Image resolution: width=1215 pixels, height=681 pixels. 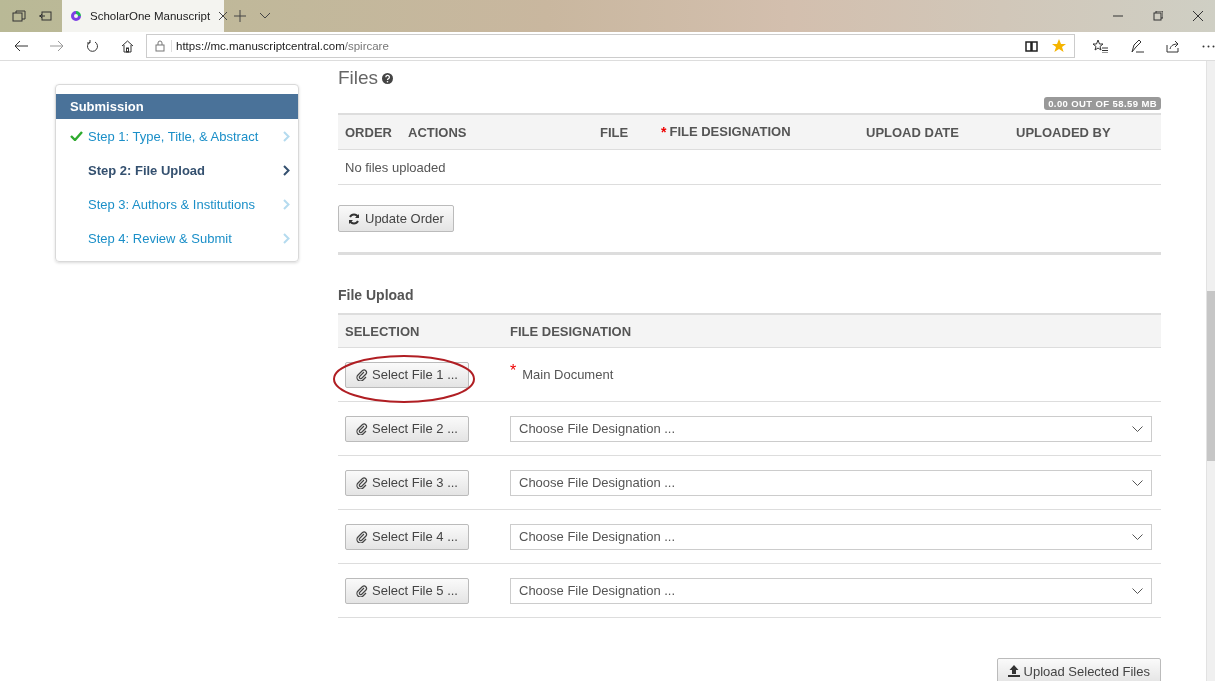 What do you see at coordinates (143, 16) in the screenshot?
I see `browser-tab: ScholarOne Manuscript` at bounding box center [143, 16].